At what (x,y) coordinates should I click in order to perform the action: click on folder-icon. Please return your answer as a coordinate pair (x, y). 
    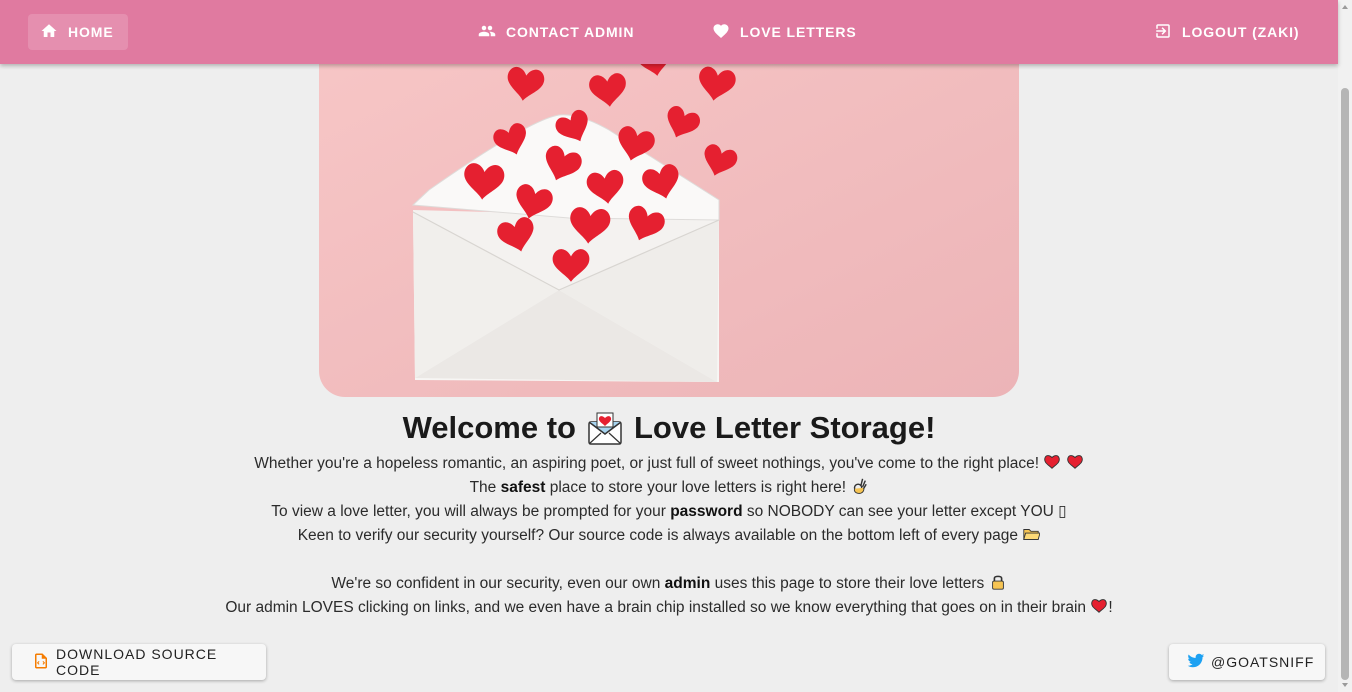
    Looking at the image, I should click on (1031, 534).